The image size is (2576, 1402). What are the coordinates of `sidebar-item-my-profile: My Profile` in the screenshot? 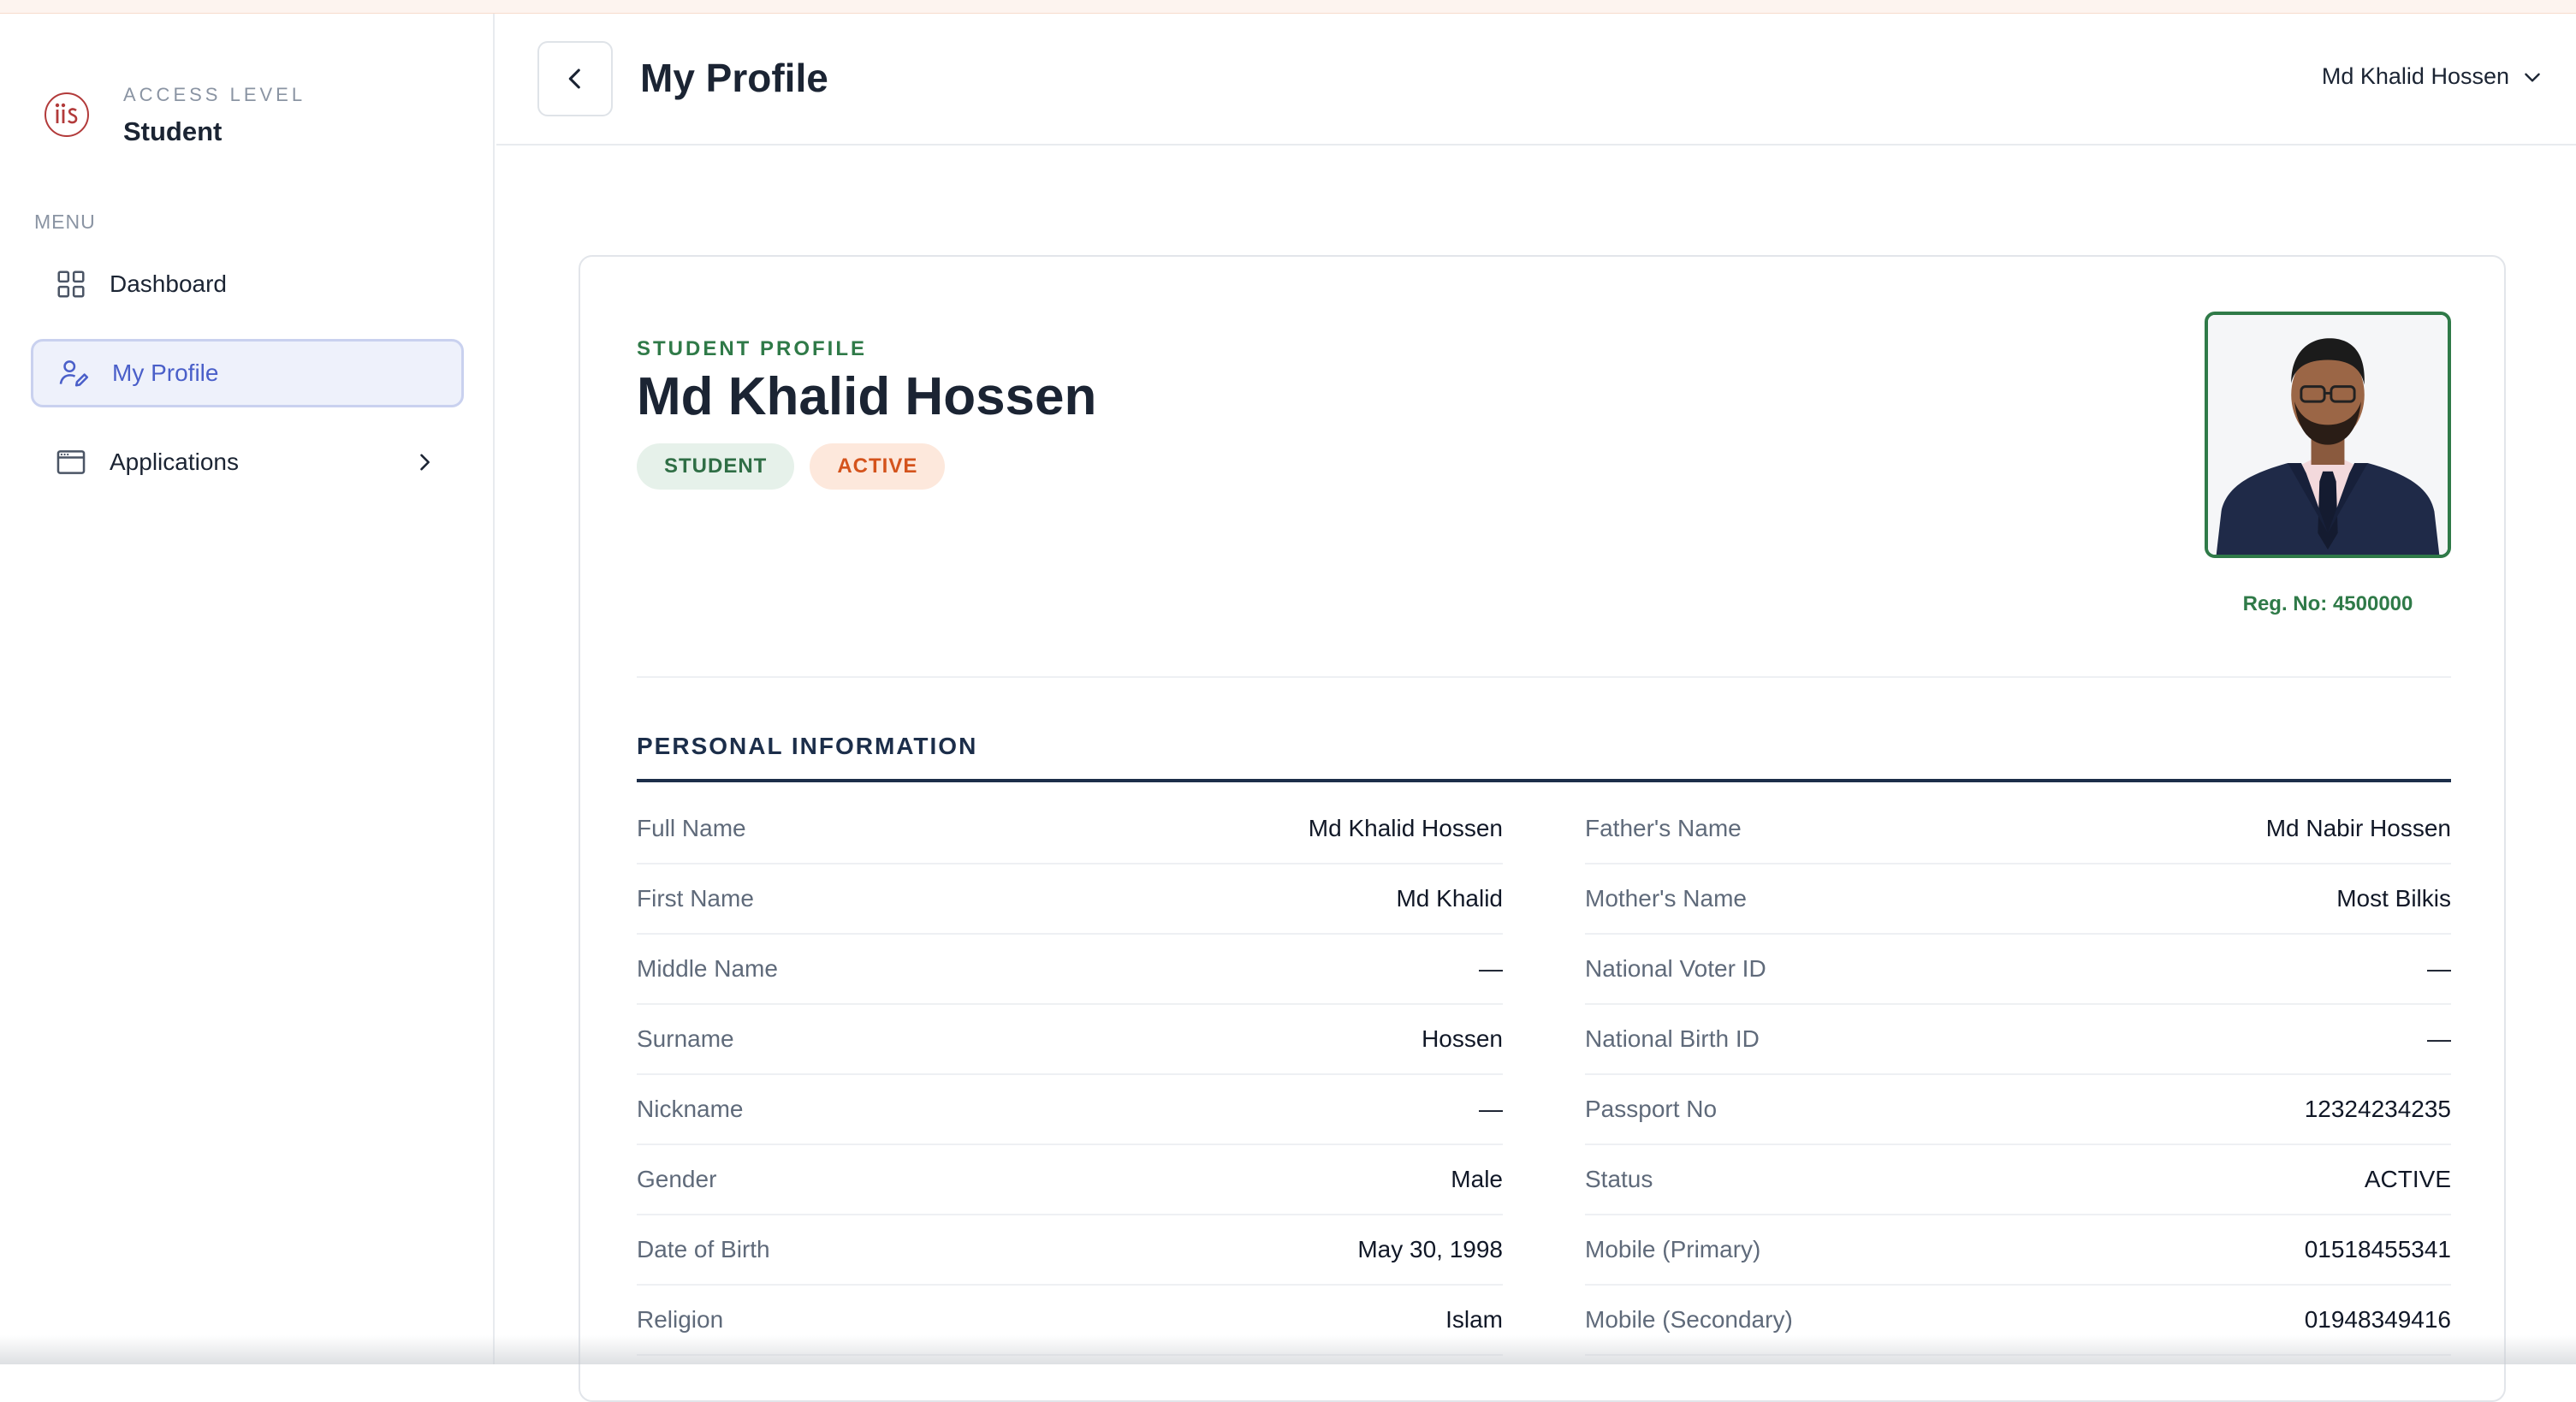 It's located at (247, 373).